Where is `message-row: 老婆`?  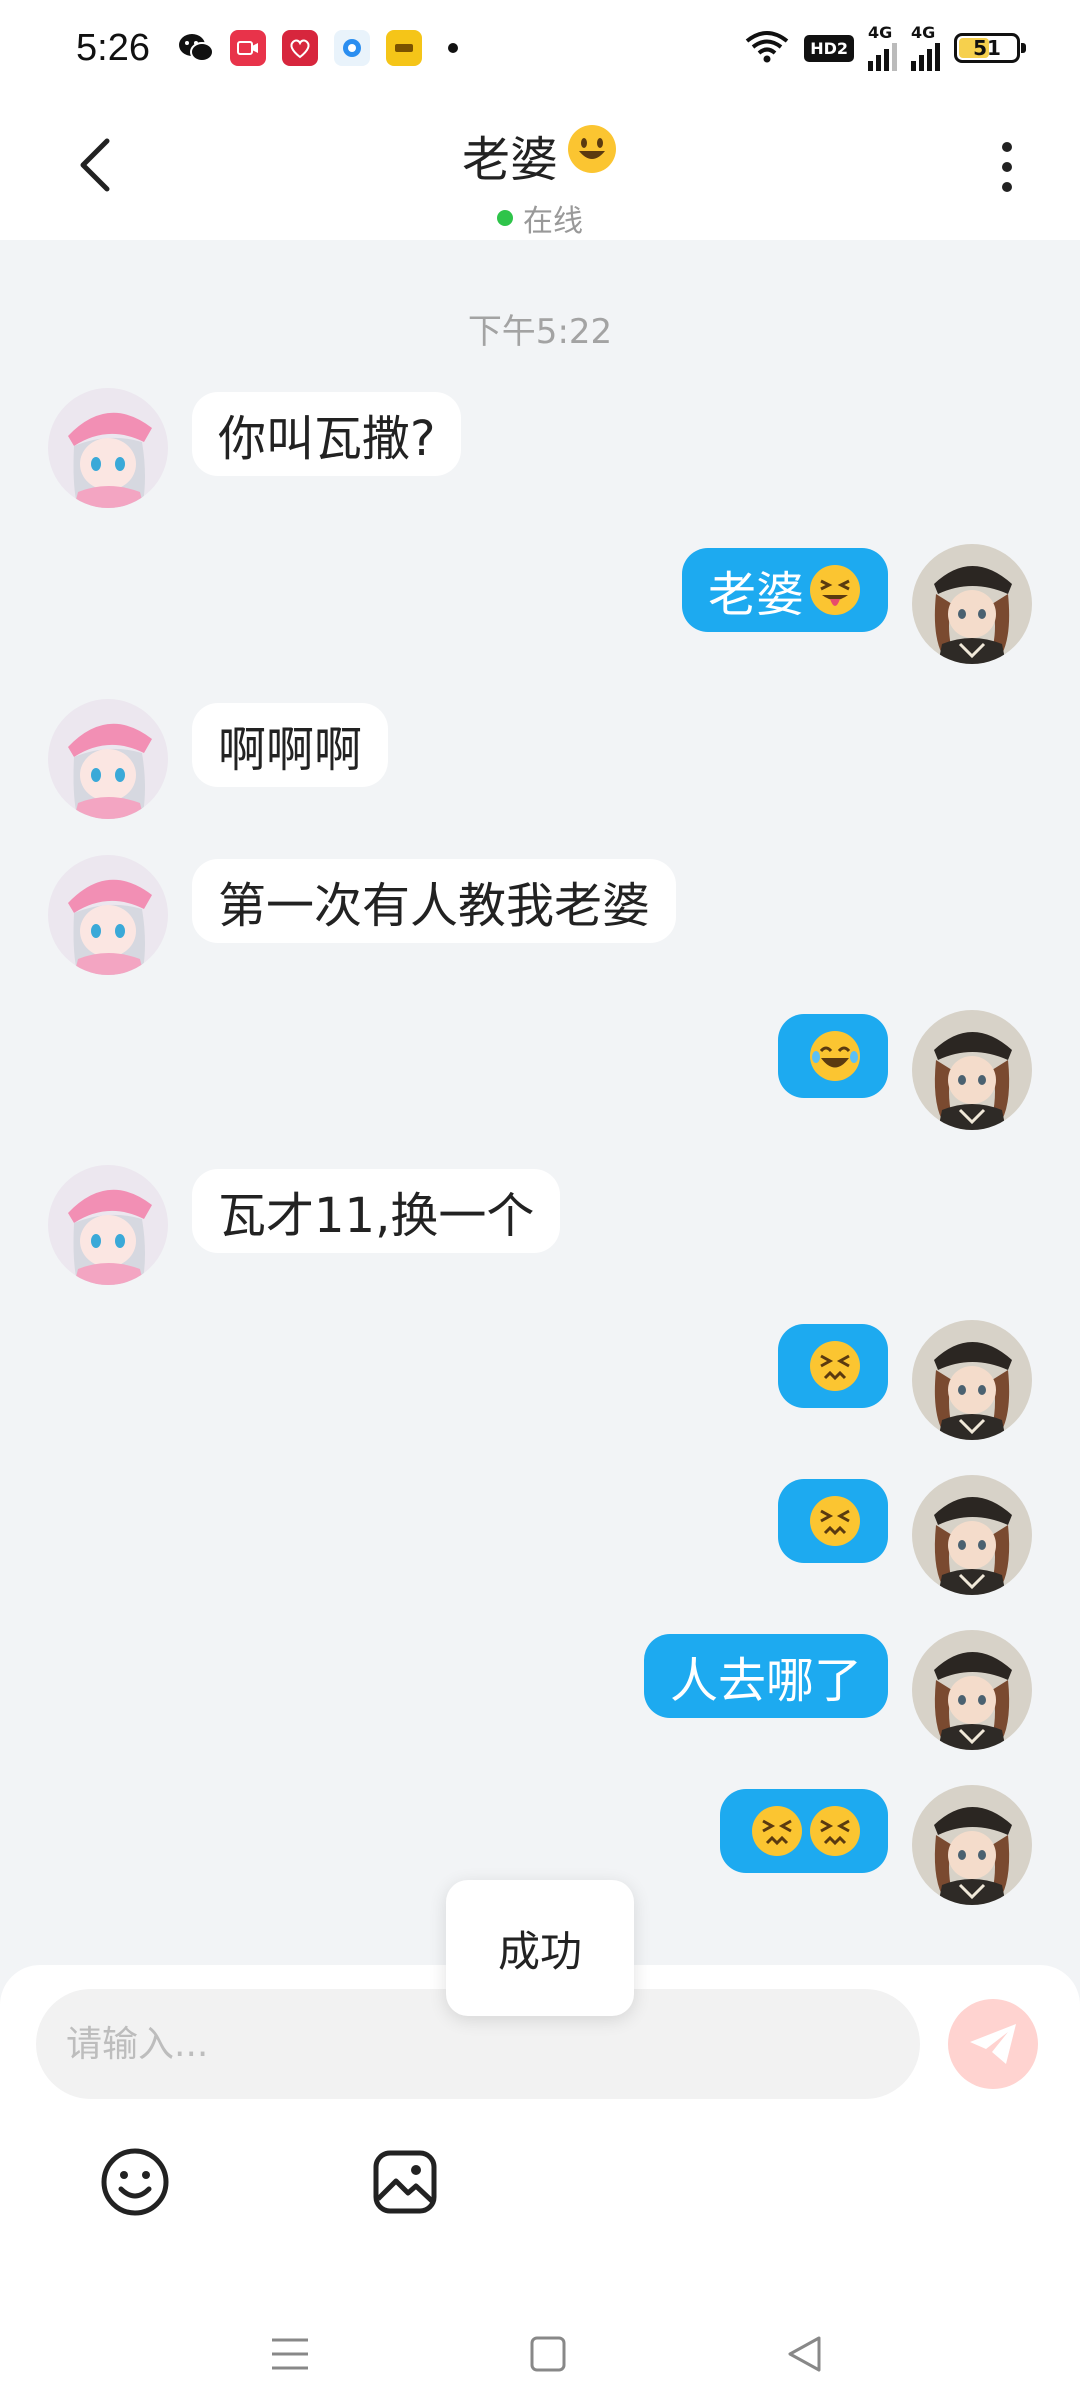 message-row: 老婆 is located at coordinates (540, 606).